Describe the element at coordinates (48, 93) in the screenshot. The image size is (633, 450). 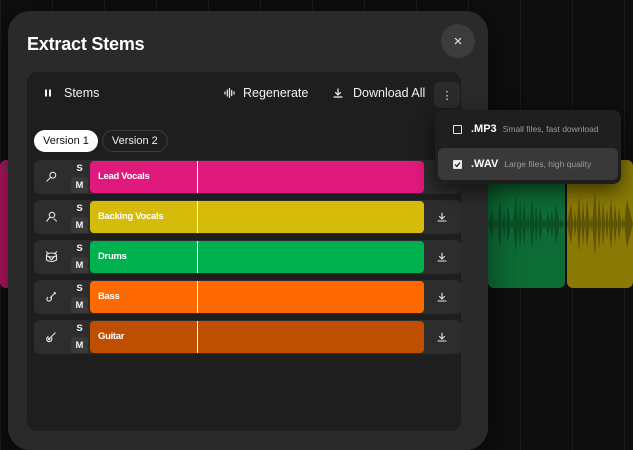
I see `pause-icon` at that location.